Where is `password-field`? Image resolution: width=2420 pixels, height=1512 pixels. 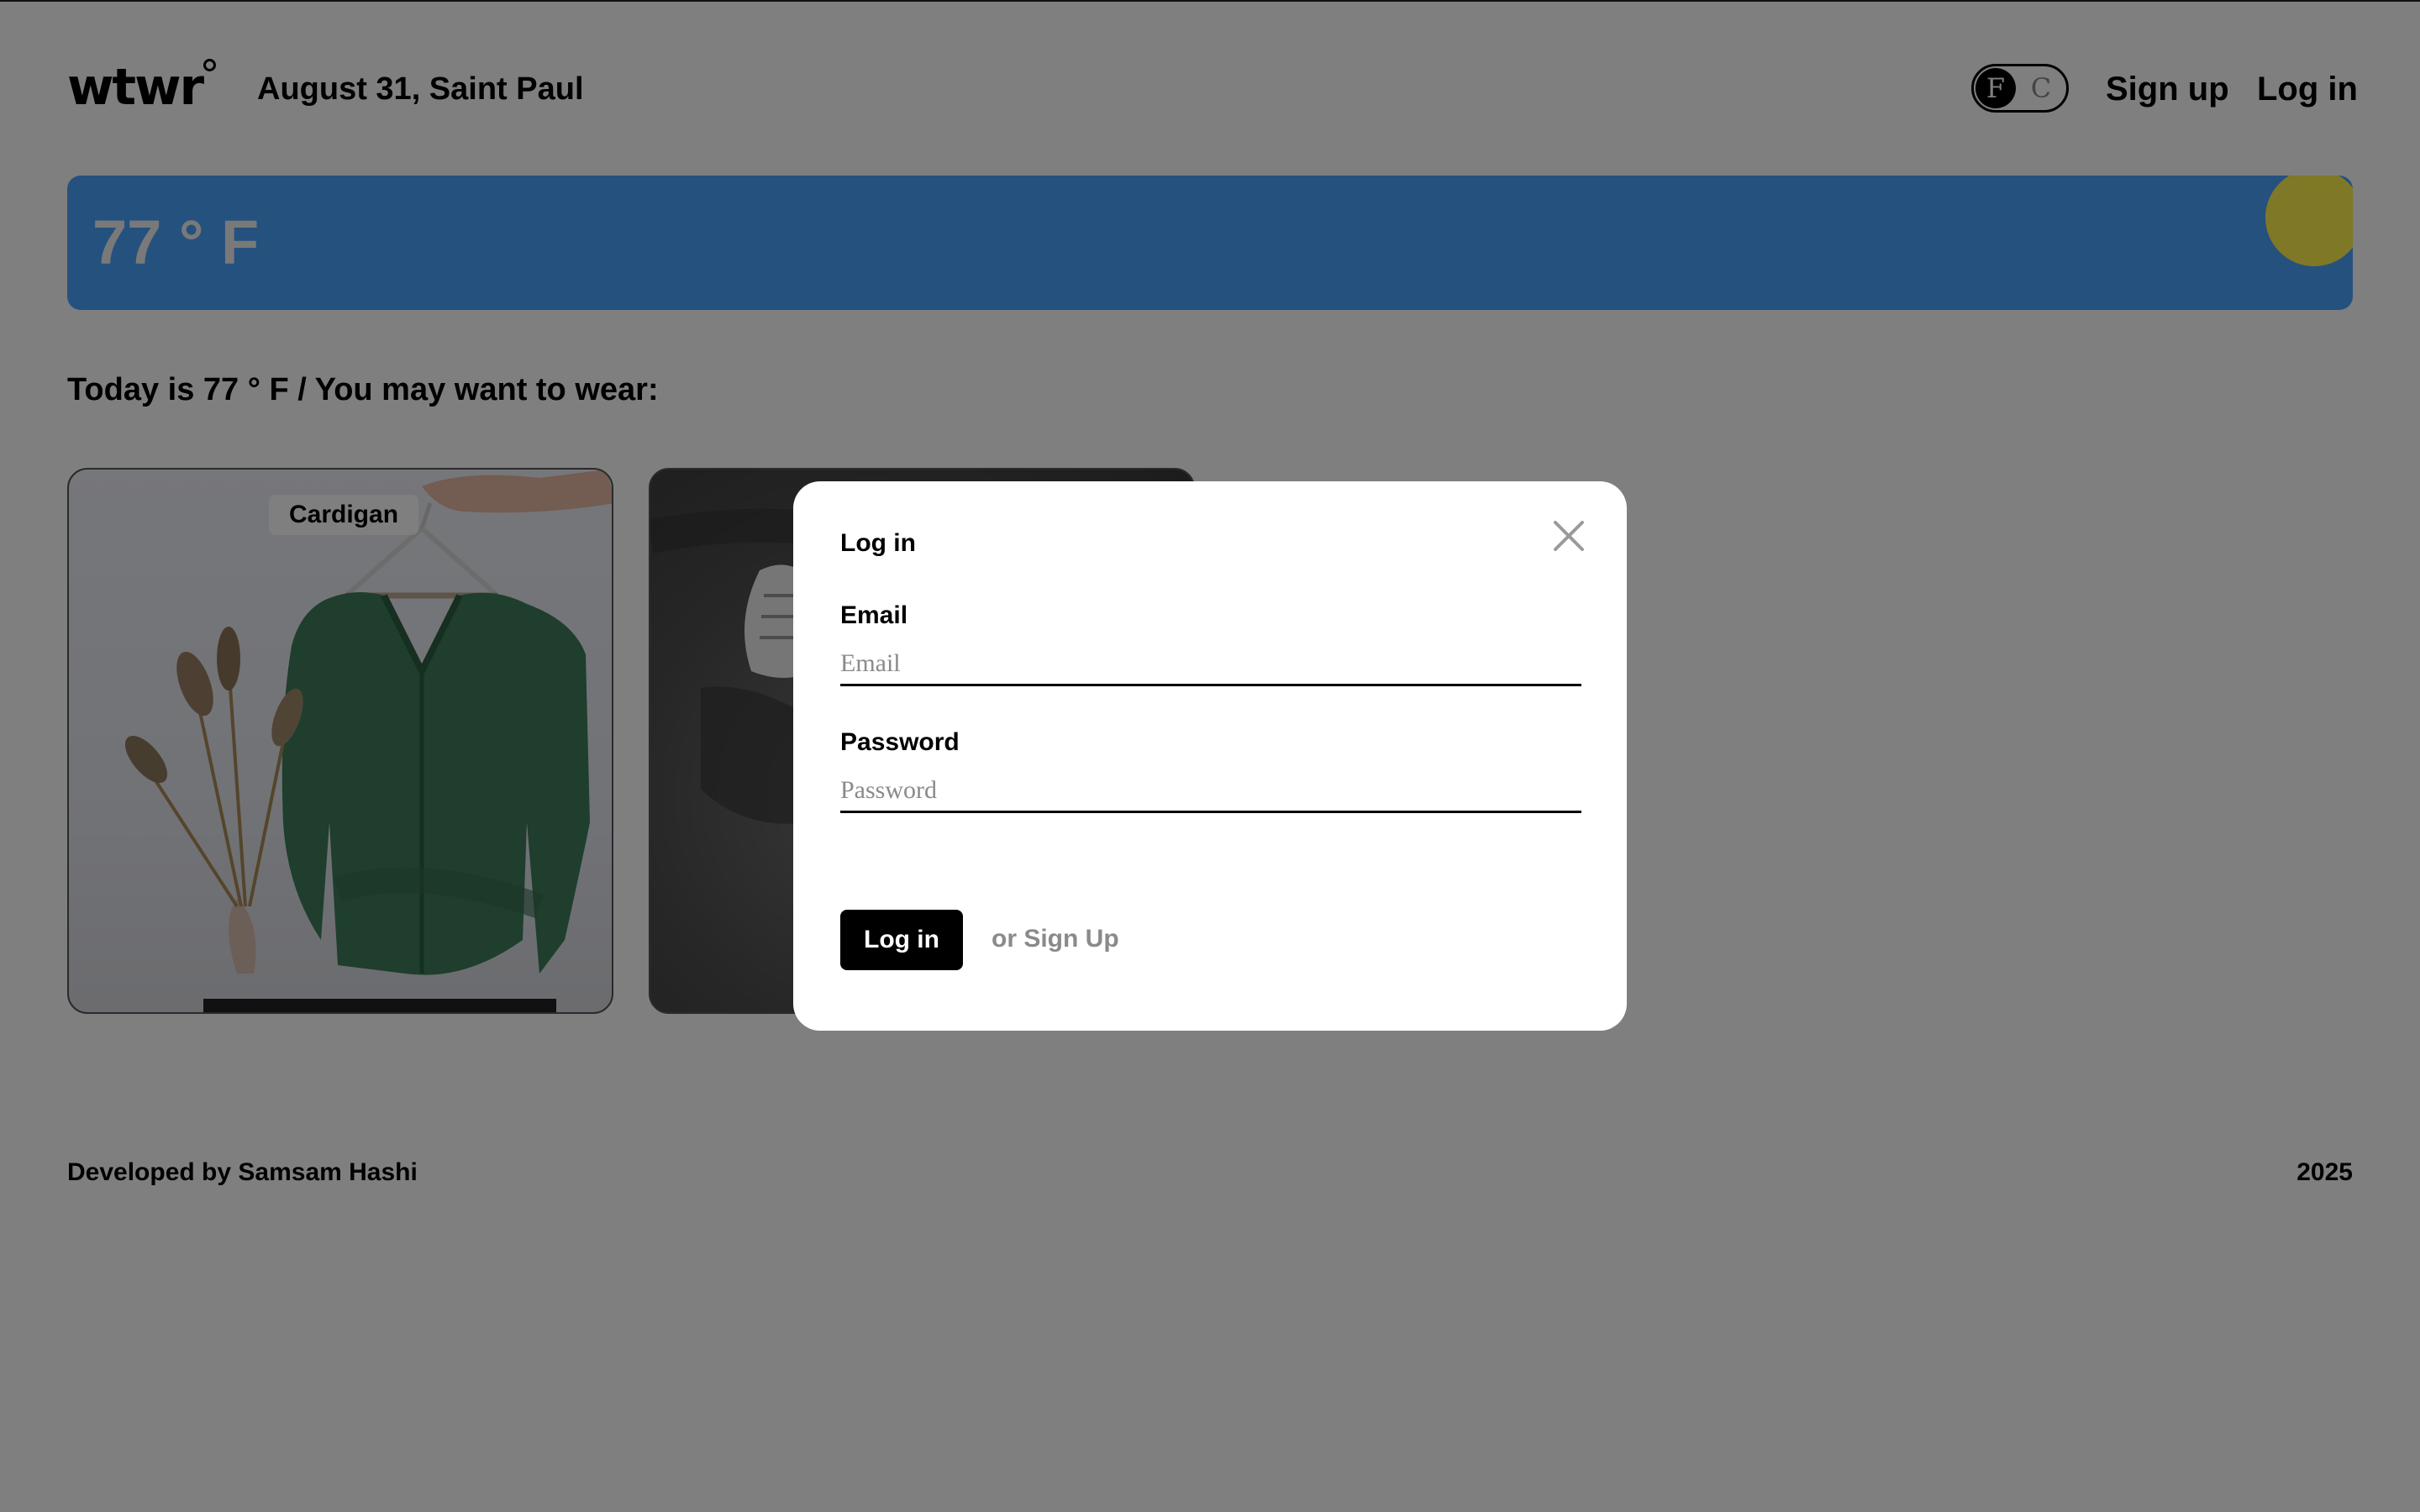 password-field is located at coordinates (1210, 791).